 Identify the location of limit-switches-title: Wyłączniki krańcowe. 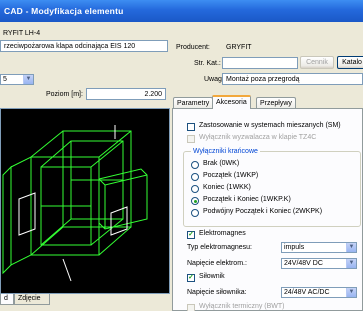
(225, 151).